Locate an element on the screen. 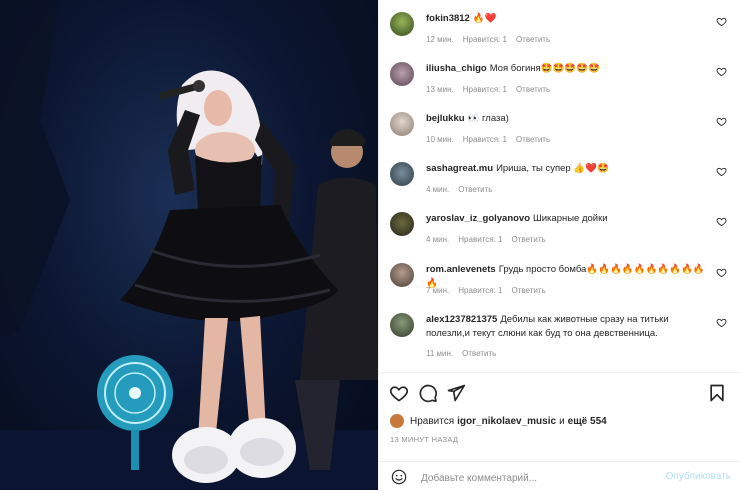  comment-username: sashagreat.mu is located at coordinates (459, 168).